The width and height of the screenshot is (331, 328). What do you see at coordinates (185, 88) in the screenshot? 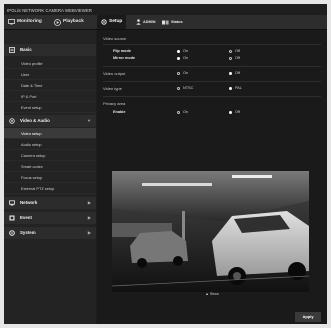
I see `video-type-ntsc-radio: NTSC` at bounding box center [185, 88].